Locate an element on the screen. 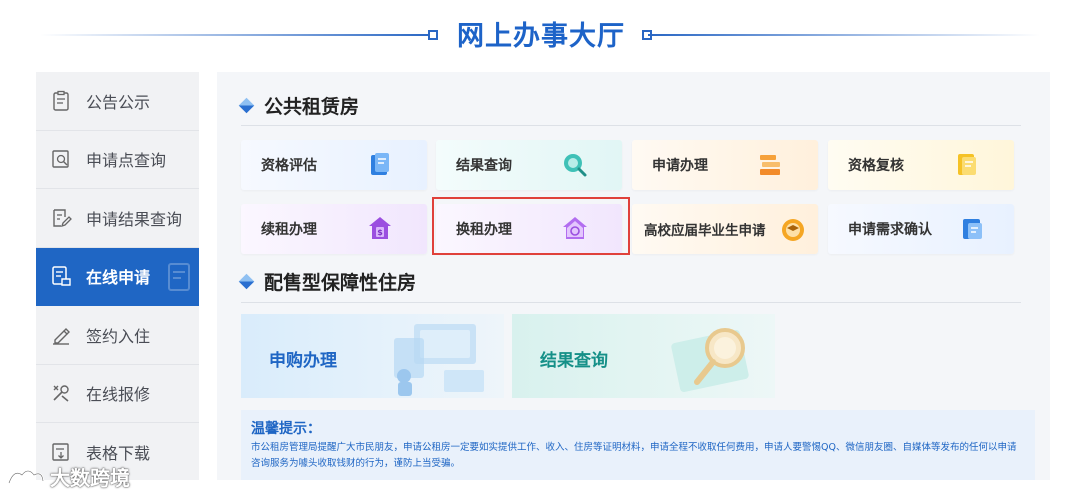 Image resolution: width=1080 pixels, height=496 pixels. sidebar-item-application-point-query: 申请点查询 is located at coordinates (117, 160).